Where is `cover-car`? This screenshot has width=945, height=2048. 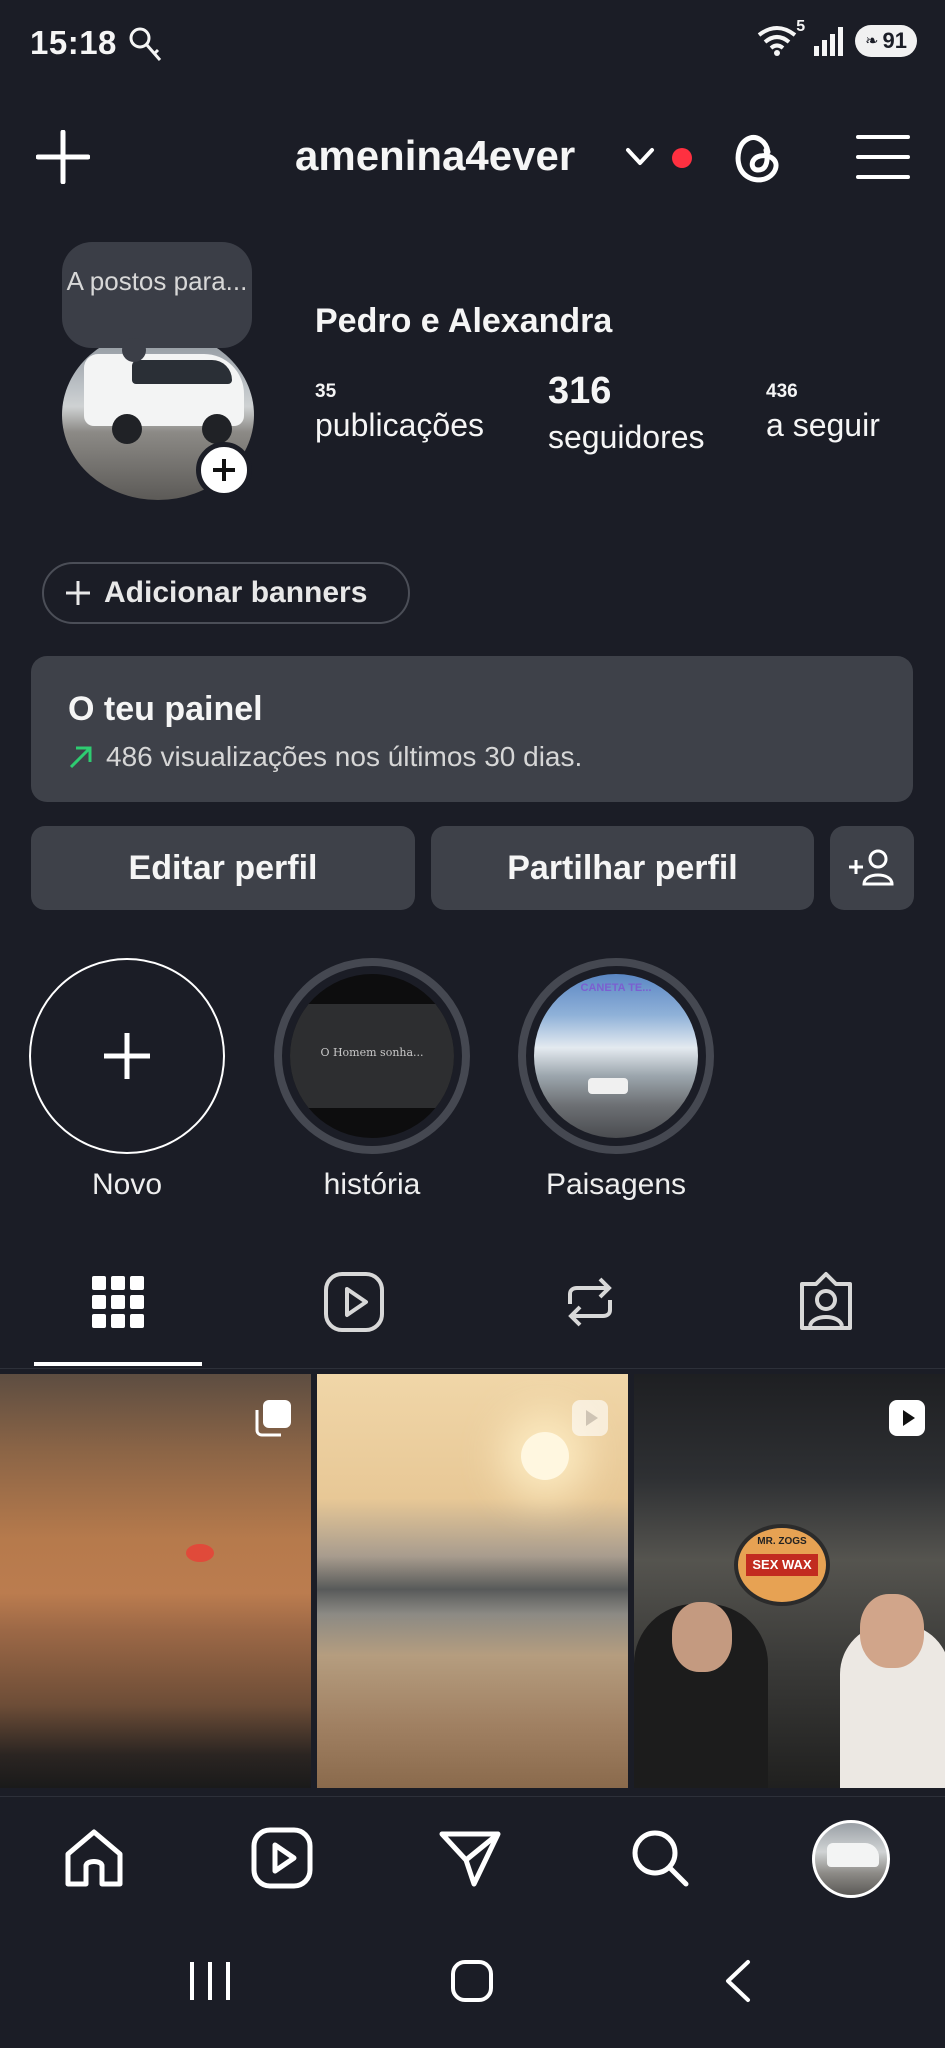 cover-car is located at coordinates (608, 1086).